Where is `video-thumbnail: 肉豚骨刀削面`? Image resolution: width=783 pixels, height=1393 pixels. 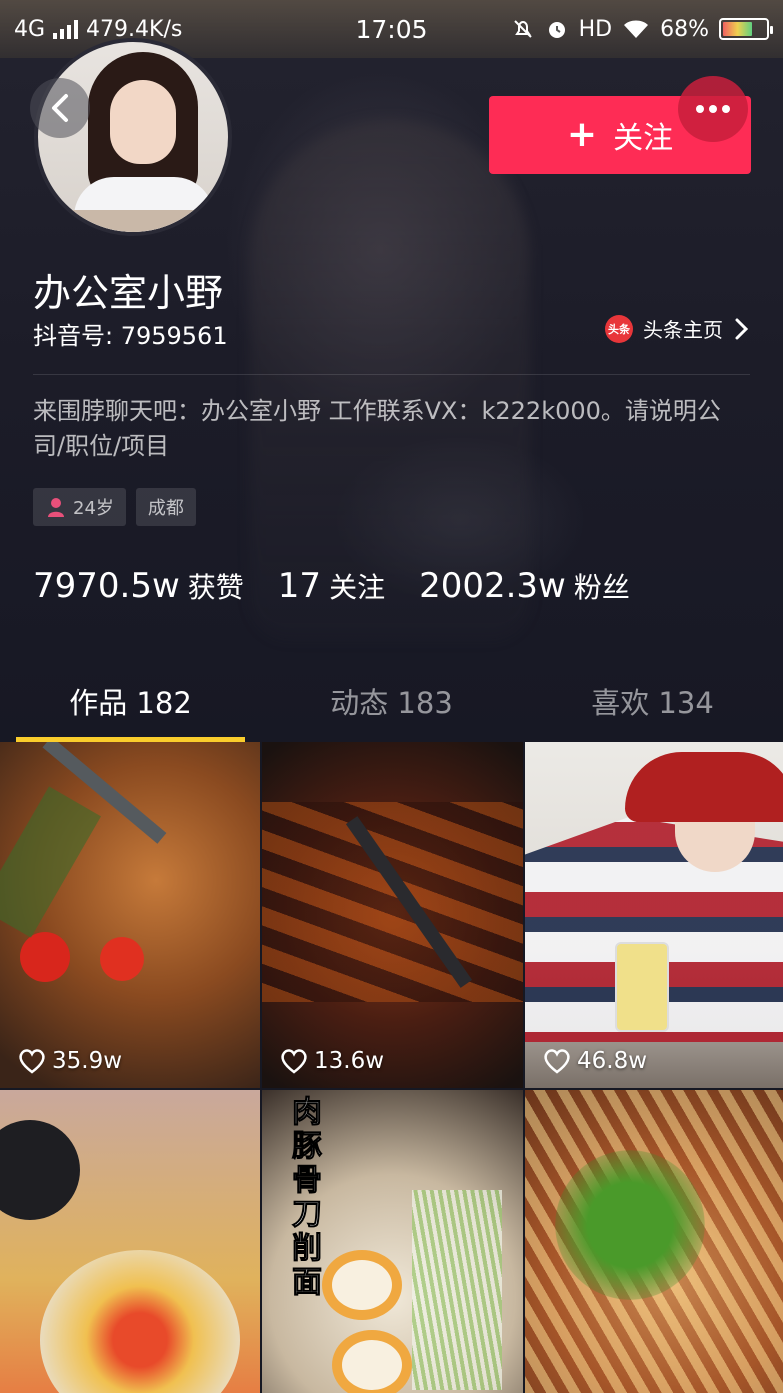 video-thumbnail: 肉豚骨刀削面 is located at coordinates (392, 1241).